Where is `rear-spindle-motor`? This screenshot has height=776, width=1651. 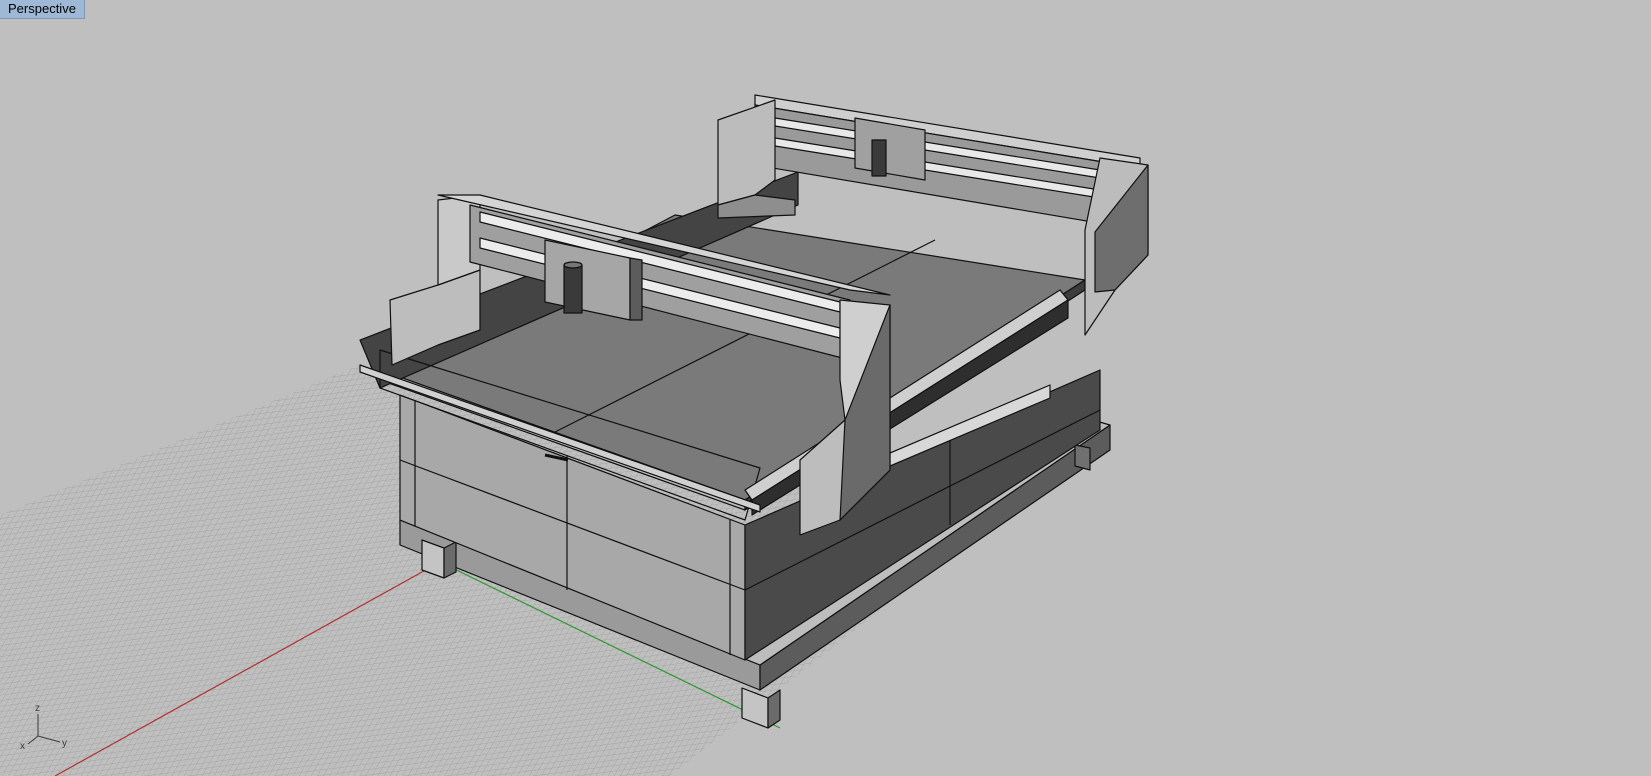
rear-spindle-motor is located at coordinates (879, 158).